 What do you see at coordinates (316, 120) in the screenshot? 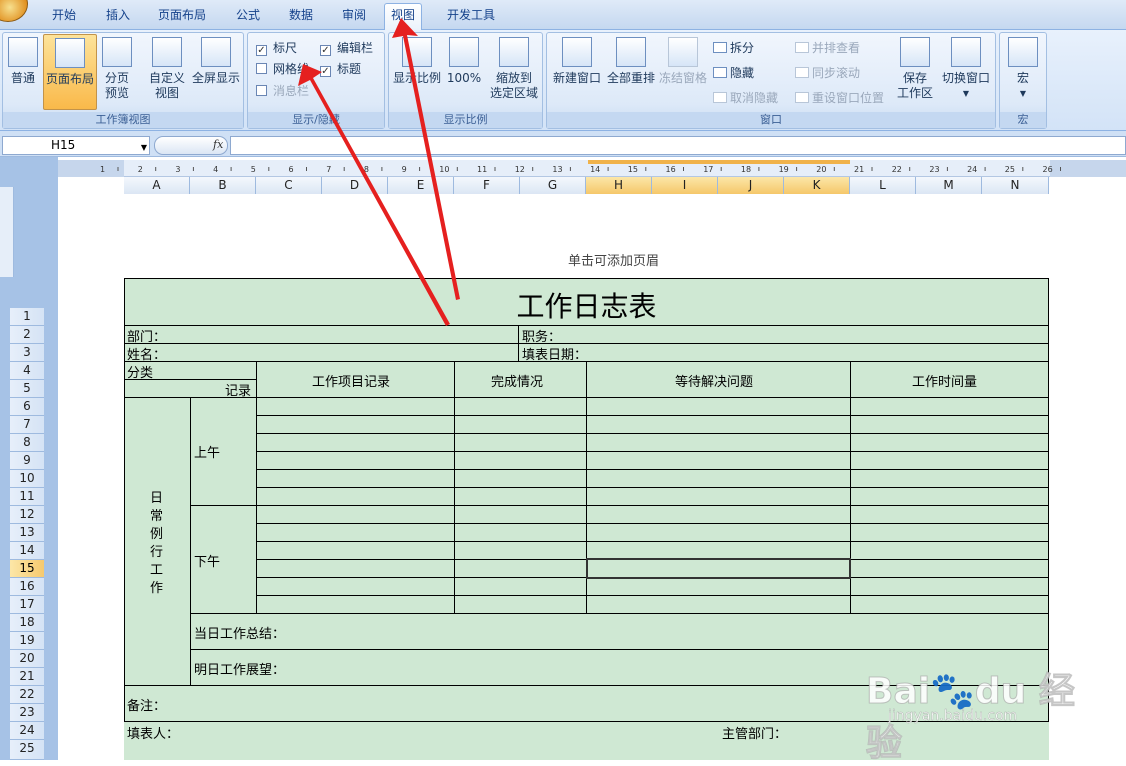
I see `group-label-show-hide: 显示/隐藏` at bounding box center [316, 120].